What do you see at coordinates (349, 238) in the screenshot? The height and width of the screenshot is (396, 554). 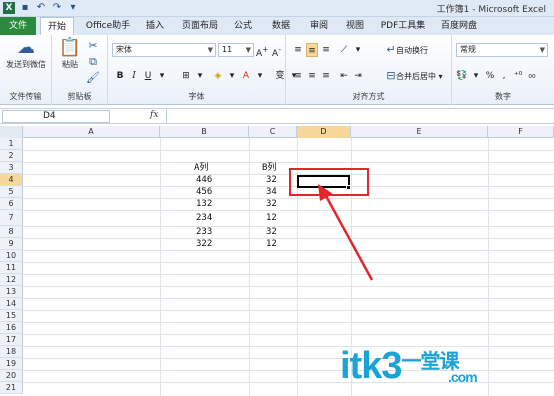 I see `annotation-arrow-shaft` at bounding box center [349, 238].